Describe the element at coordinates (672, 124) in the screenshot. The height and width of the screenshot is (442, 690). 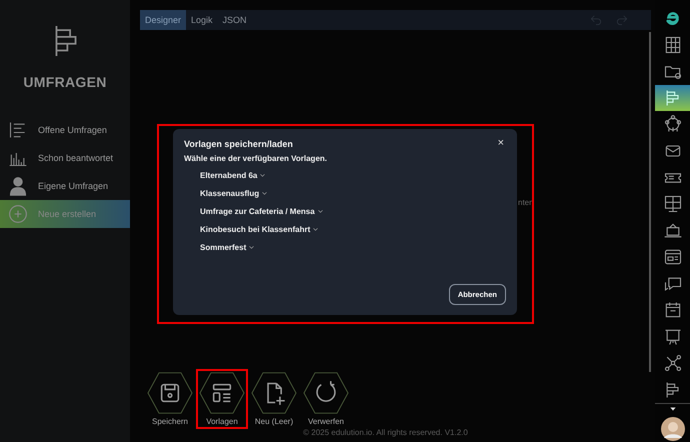
I see `people-icon` at that location.